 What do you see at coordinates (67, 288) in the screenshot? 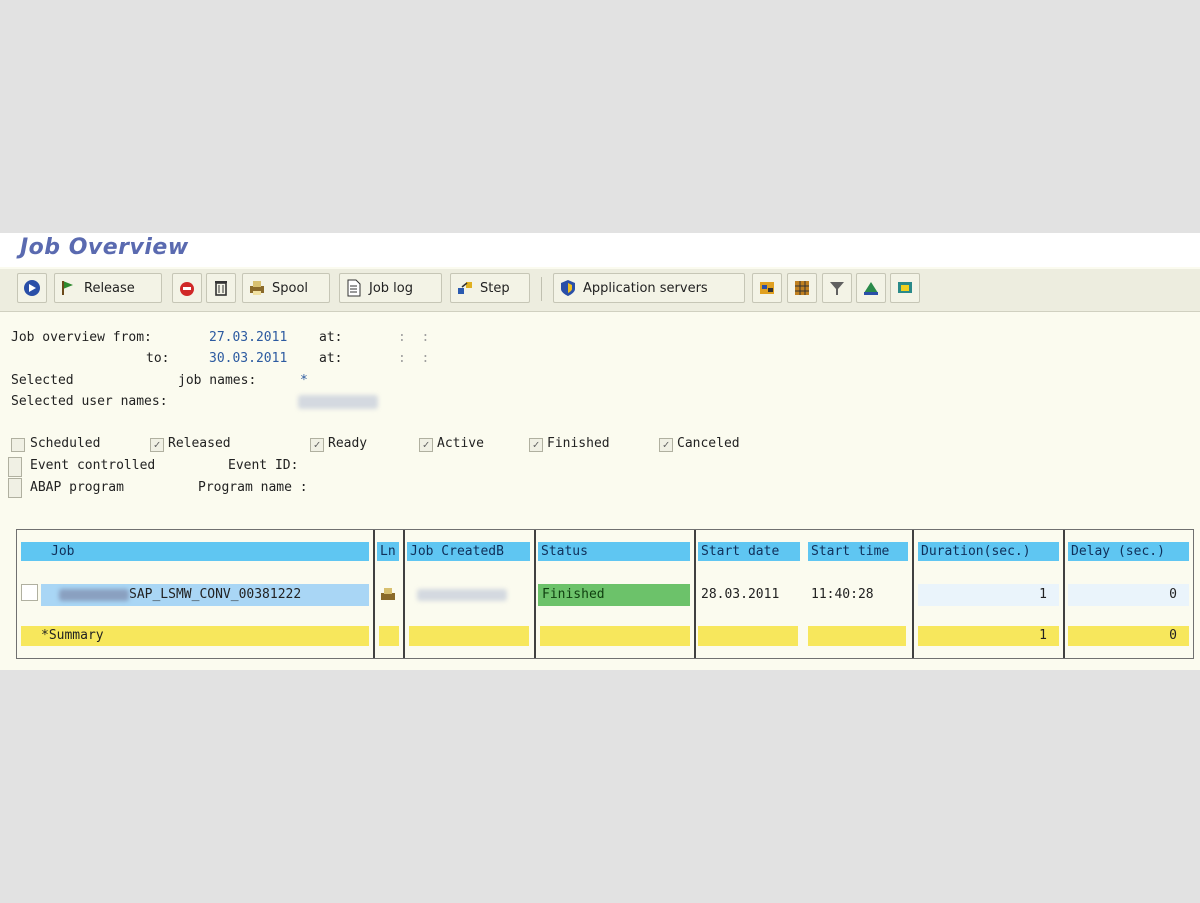
I see `release-icon` at bounding box center [67, 288].